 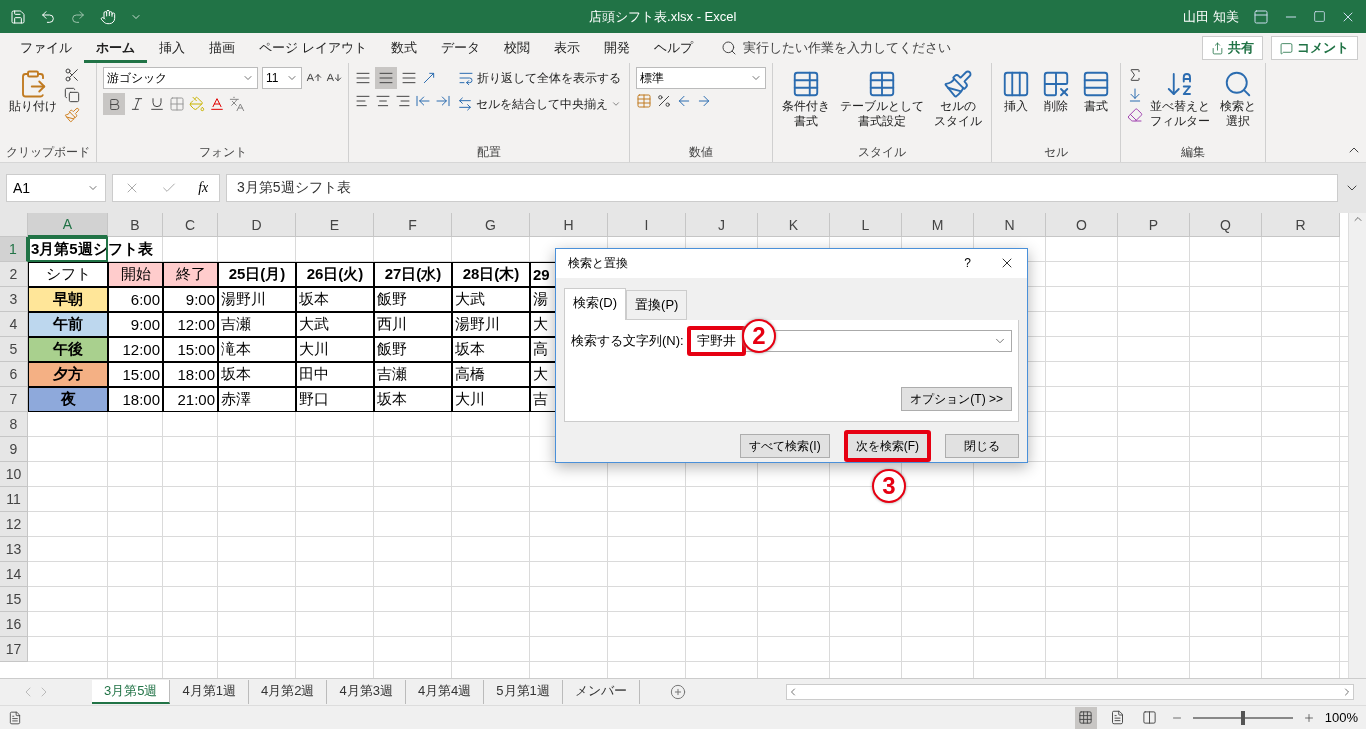 What do you see at coordinates (237, 104) in the screenshot?
I see `phonetic-icon` at bounding box center [237, 104].